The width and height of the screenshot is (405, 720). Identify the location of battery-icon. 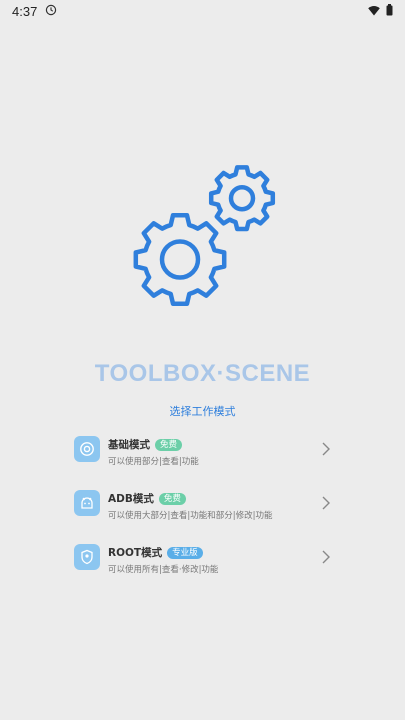
(389, 11).